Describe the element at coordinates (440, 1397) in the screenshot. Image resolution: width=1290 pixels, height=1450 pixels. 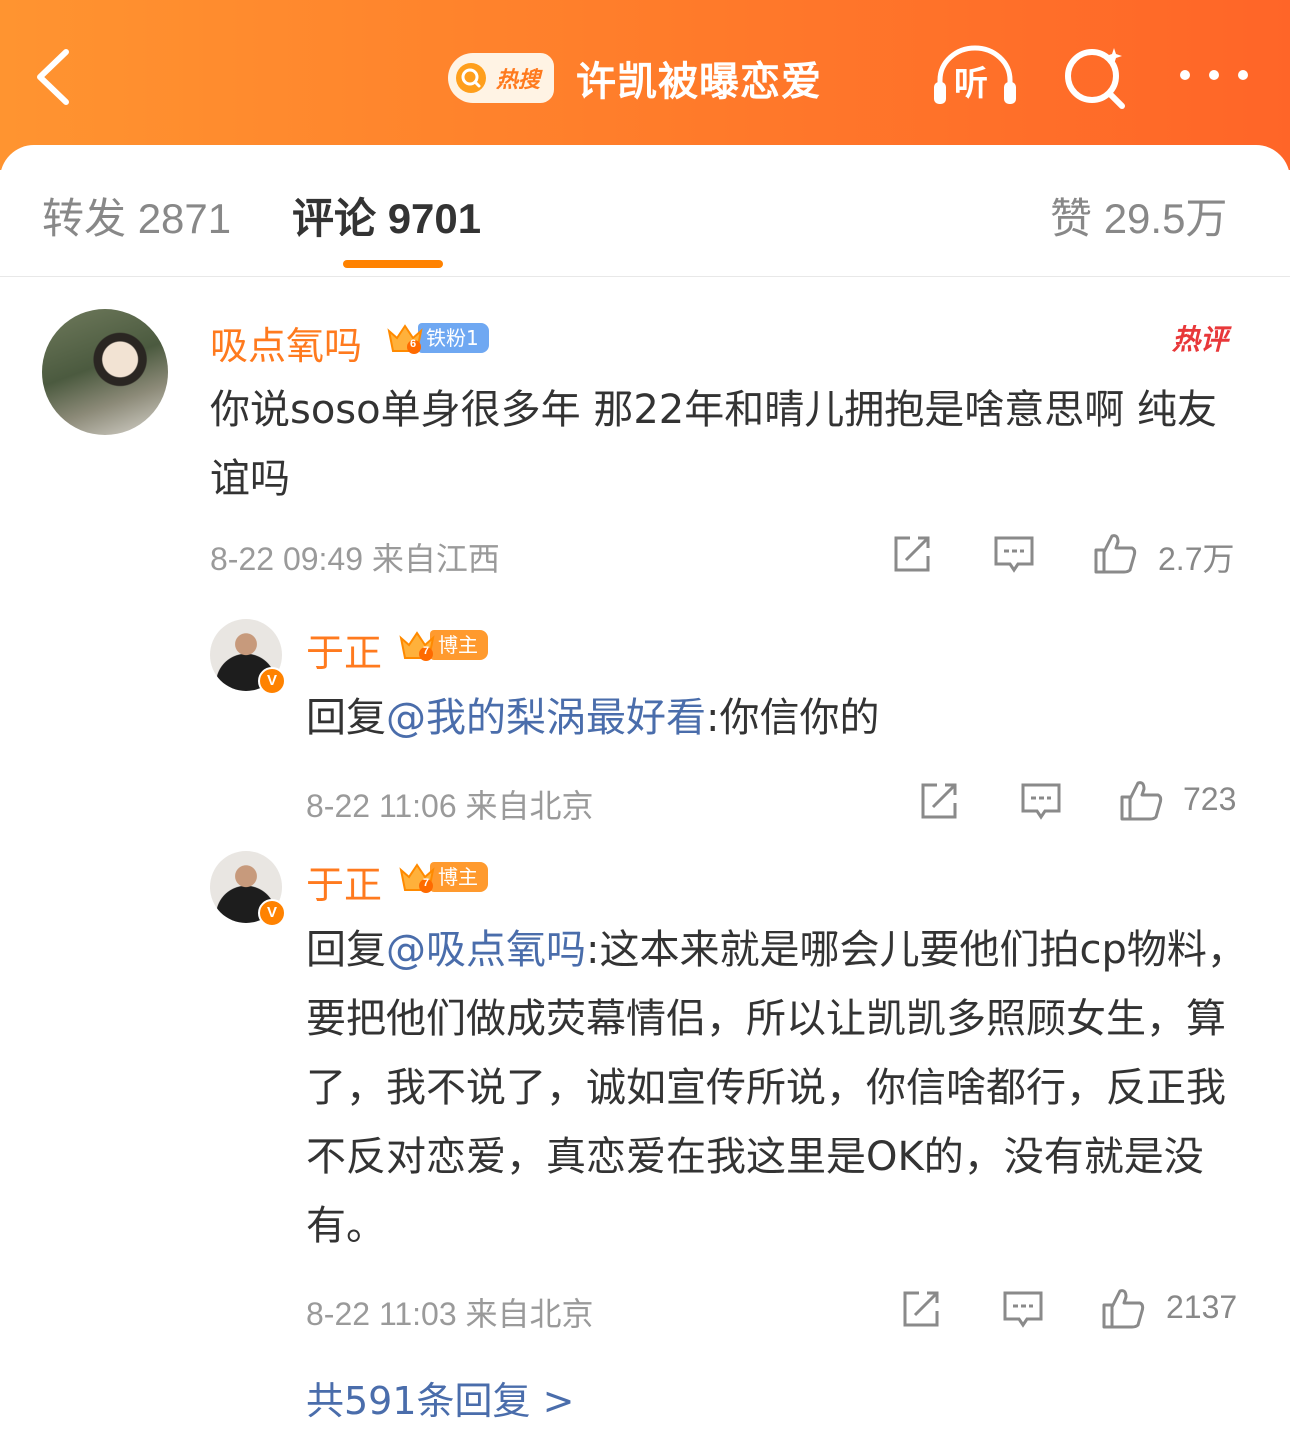
I see `more-replies-link: 共591条回复 >` at that location.